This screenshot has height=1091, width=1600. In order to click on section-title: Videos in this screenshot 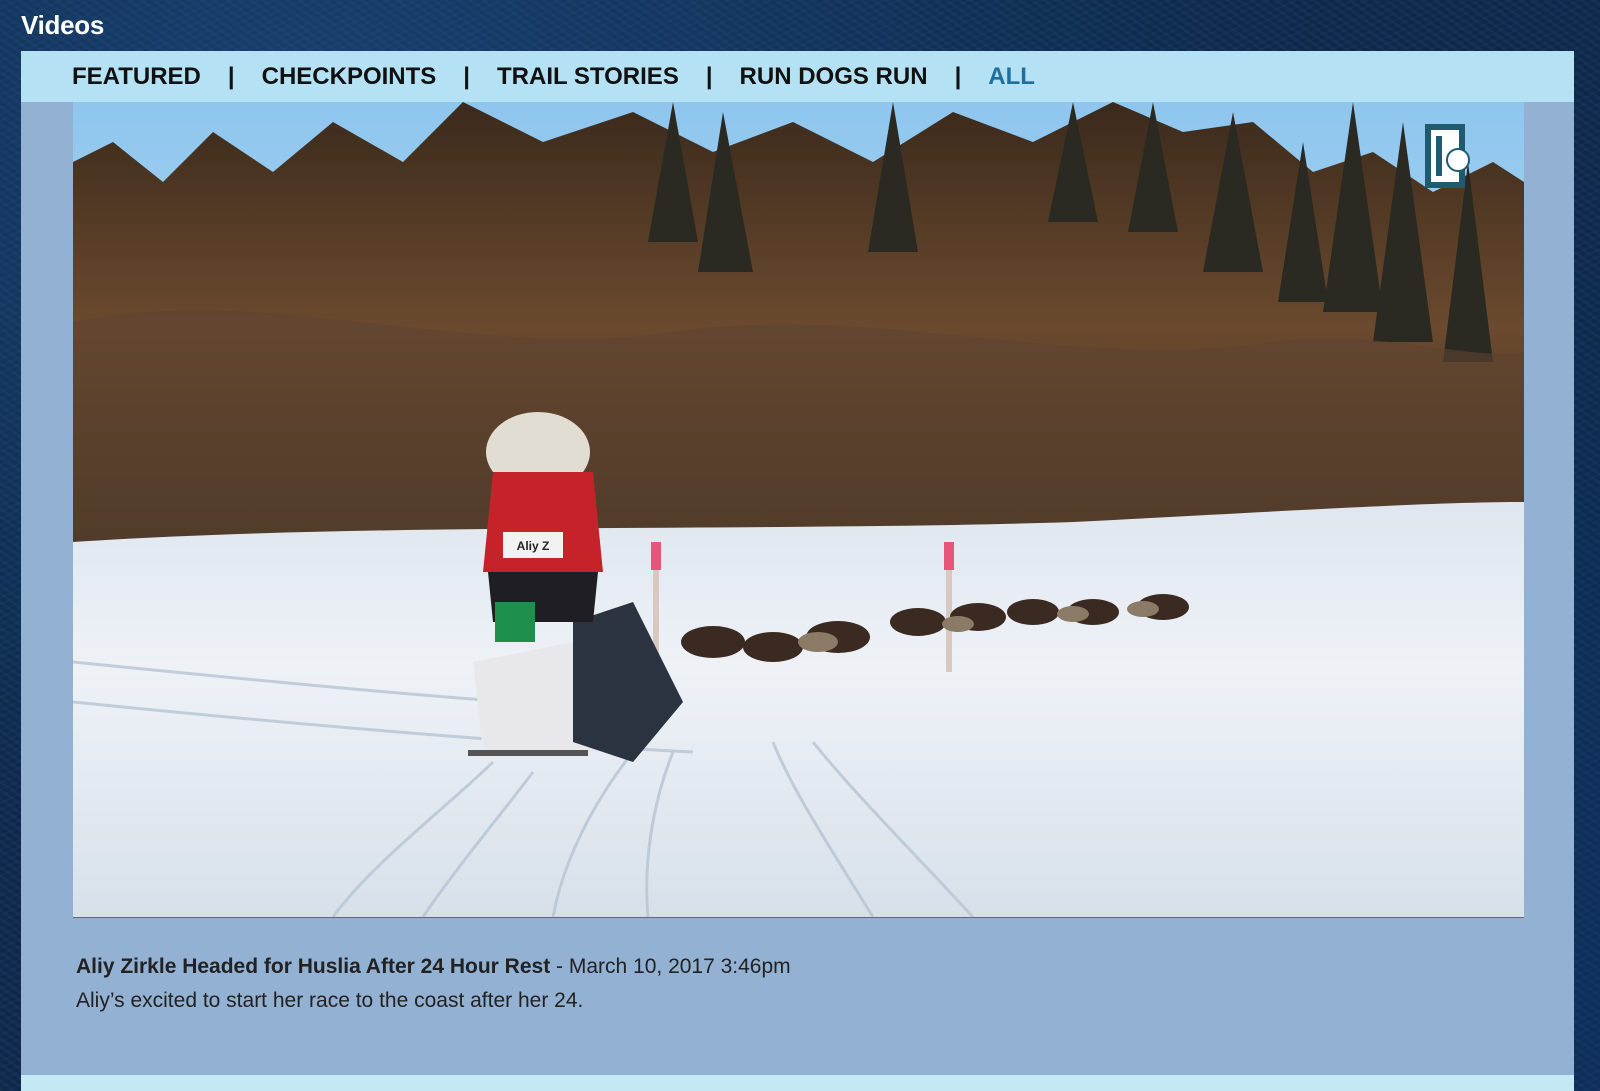, I will do `click(62, 25)`.